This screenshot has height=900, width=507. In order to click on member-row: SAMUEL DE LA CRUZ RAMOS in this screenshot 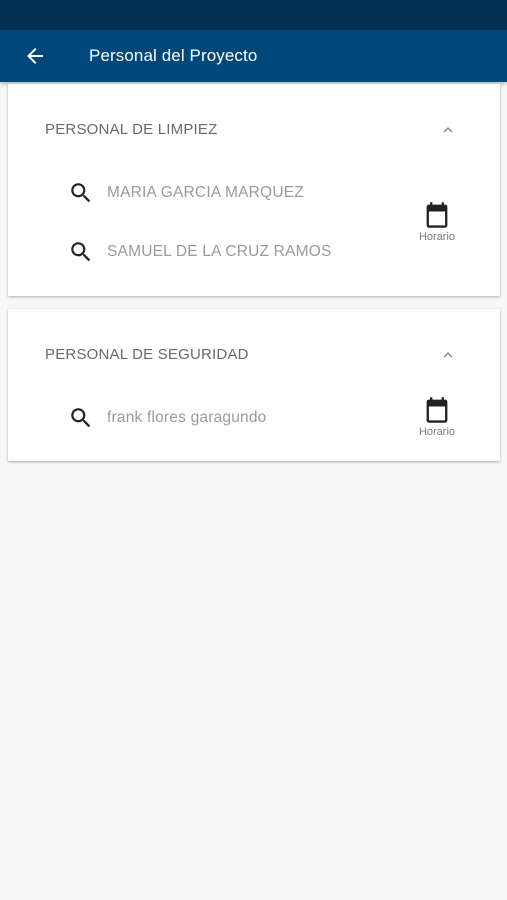, I will do `click(228, 252)`.